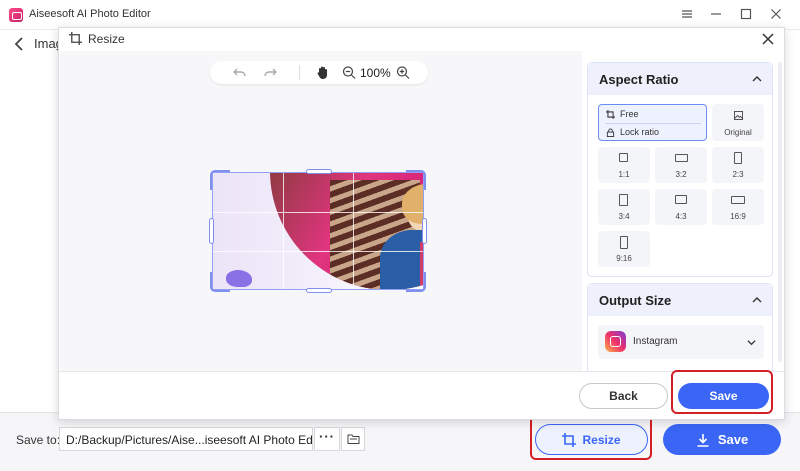 The height and width of the screenshot is (471, 800). What do you see at coordinates (403, 72) in the screenshot?
I see `zoom-in-icon` at bounding box center [403, 72].